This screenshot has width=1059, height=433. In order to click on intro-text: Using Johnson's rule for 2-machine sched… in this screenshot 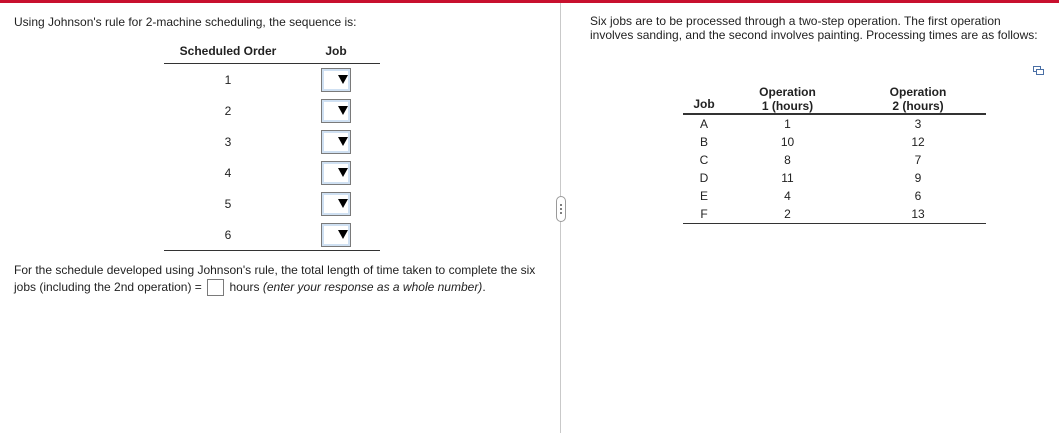, I will do `click(185, 22)`.